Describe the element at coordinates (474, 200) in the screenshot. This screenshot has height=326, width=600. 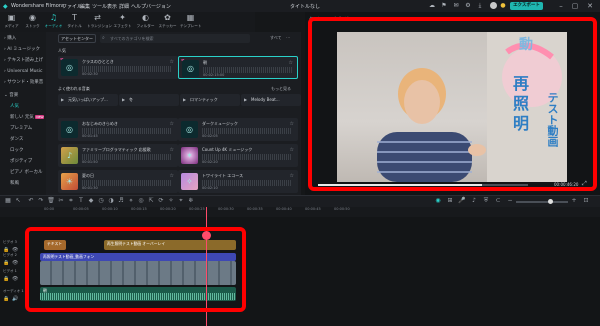
I see `mix-icon: ♪` at that location.